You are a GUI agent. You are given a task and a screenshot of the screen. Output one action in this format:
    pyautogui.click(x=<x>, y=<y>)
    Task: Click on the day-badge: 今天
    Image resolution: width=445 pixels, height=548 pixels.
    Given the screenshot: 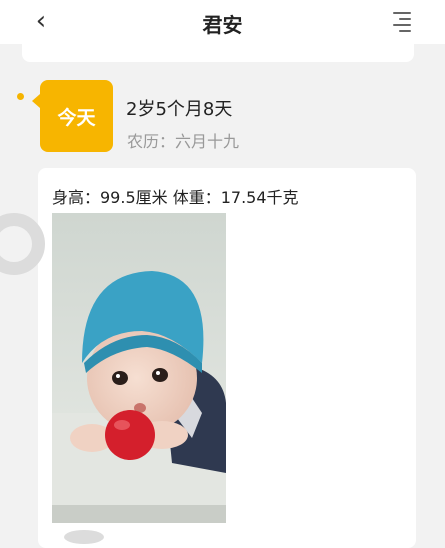 What is the action you would take?
    pyautogui.click(x=72, y=116)
    